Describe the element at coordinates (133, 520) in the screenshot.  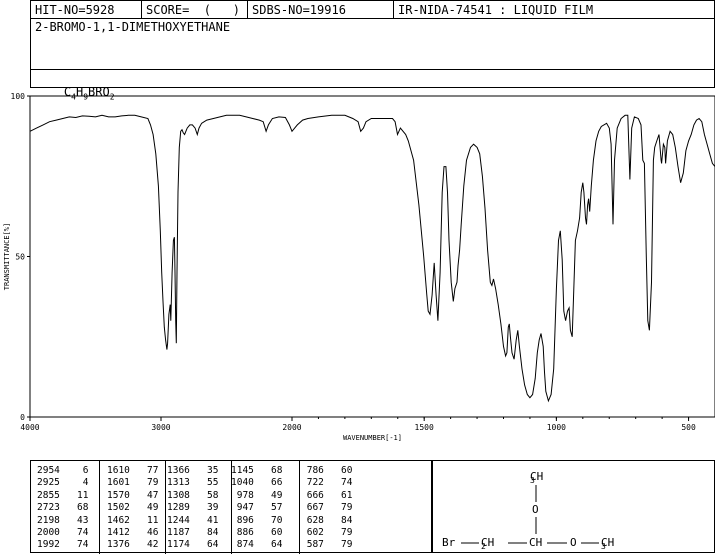
I see `peak-entry: 1462 11` at that location.